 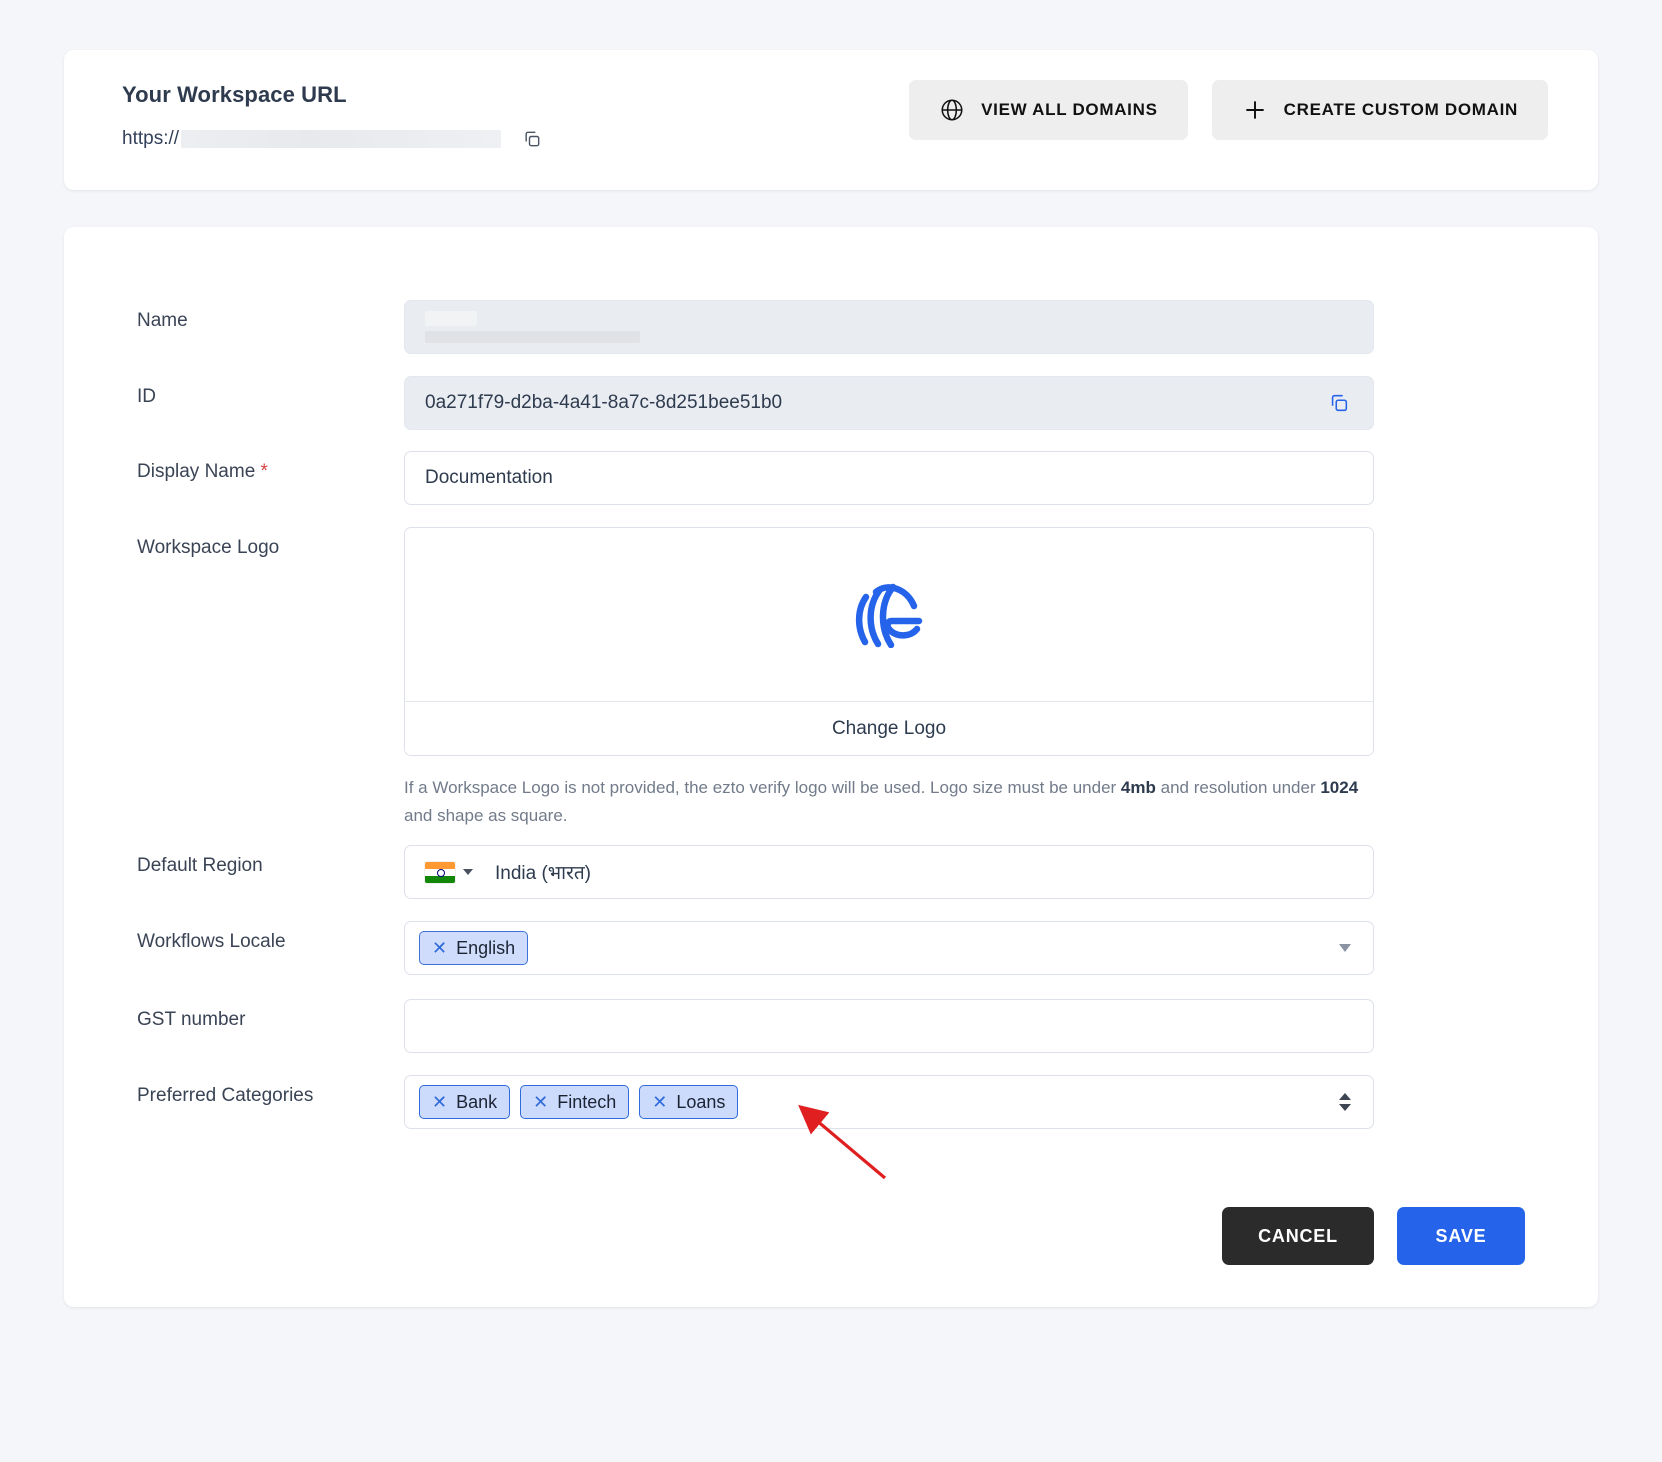 I want to click on workspace-logo-box: Change Logo, so click(x=889, y=641).